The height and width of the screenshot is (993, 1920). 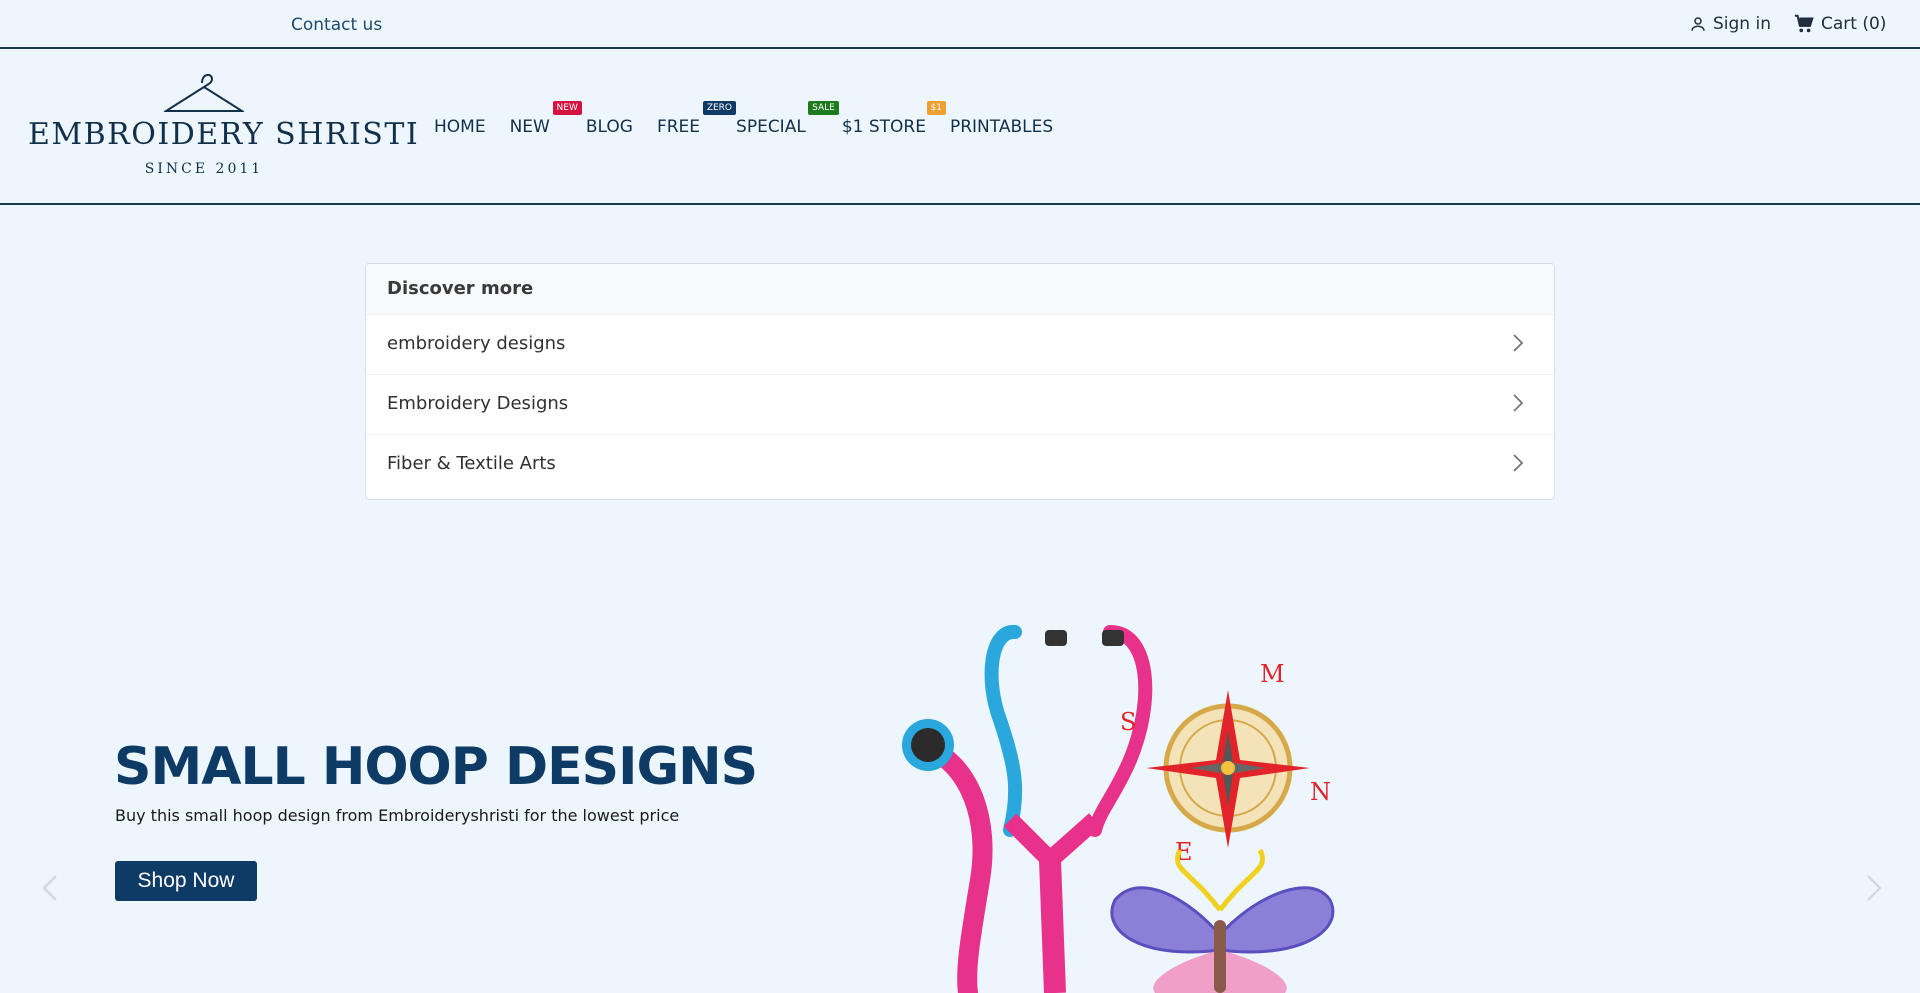 I want to click on discover-item: embroidery designs, so click(x=960, y=344).